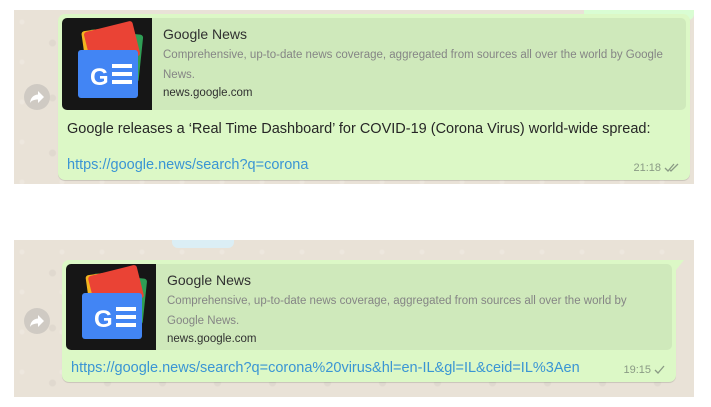  What do you see at coordinates (187, 165) in the screenshot?
I see `message-link: https://google.news/search?q=corona` at bounding box center [187, 165].